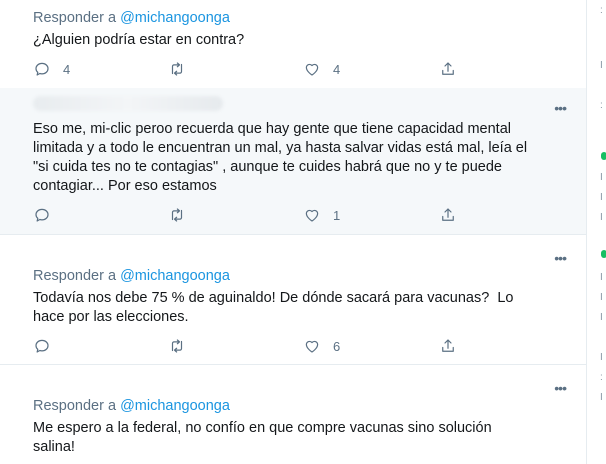 This screenshot has height=464, width=606. What do you see at coordinates (337, 346) in the screenshot?
I see `like-count: 6` at bounding box center [337, 346].